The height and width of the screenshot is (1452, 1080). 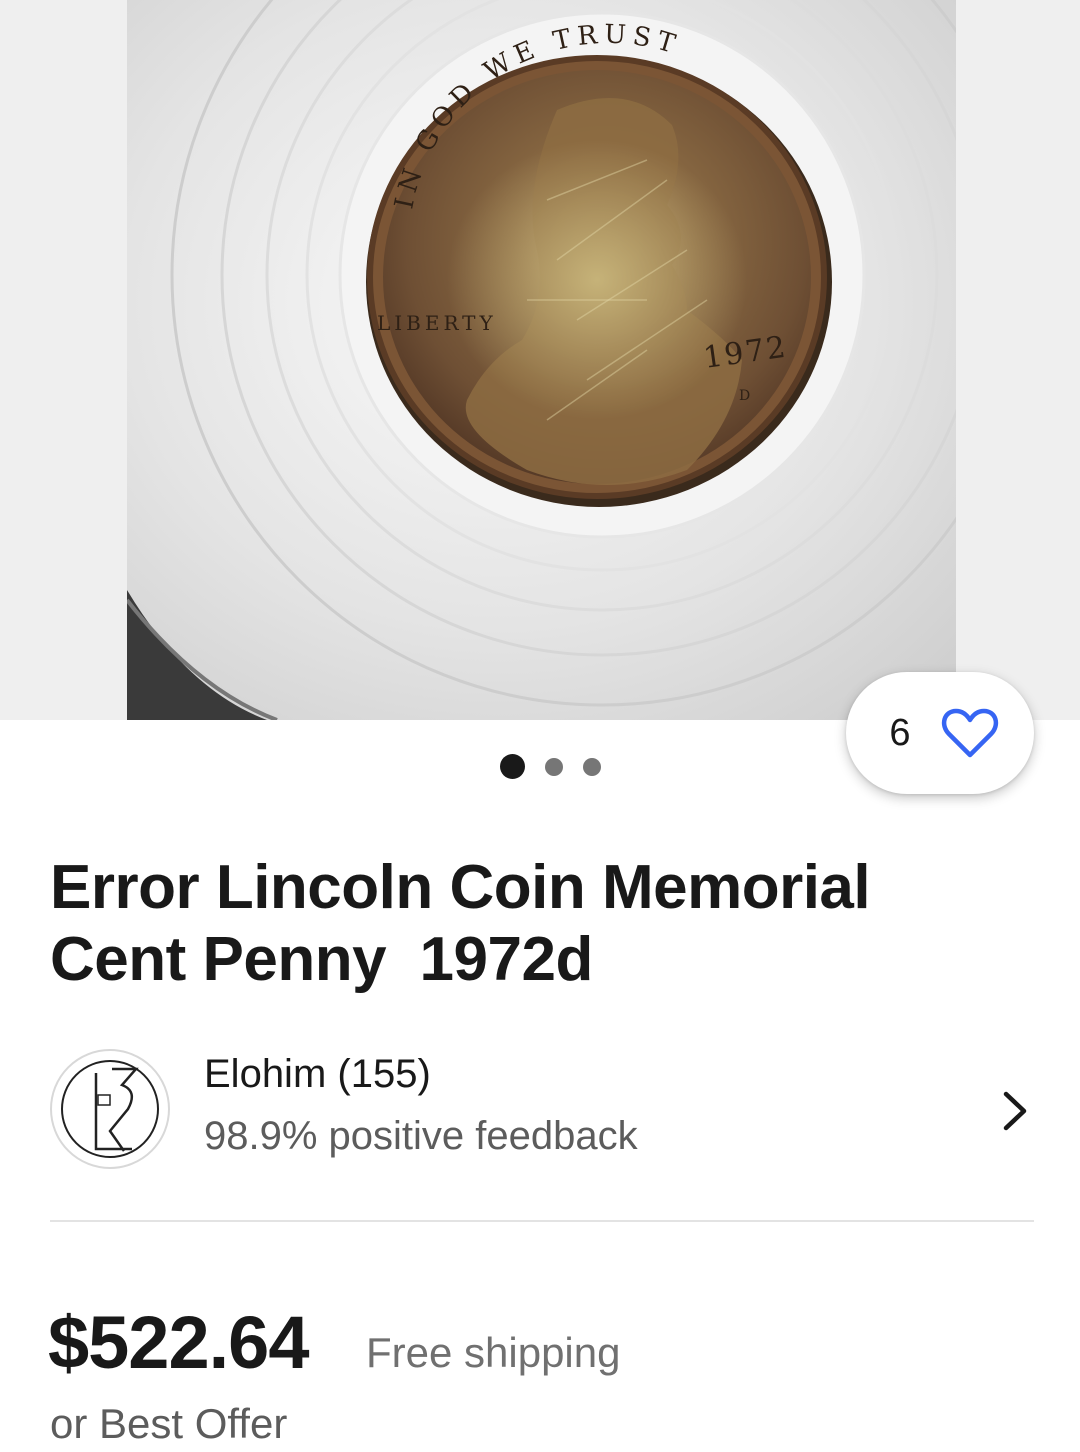 I want to click on chevron-right-icon, so click(x=1015, y=1111).